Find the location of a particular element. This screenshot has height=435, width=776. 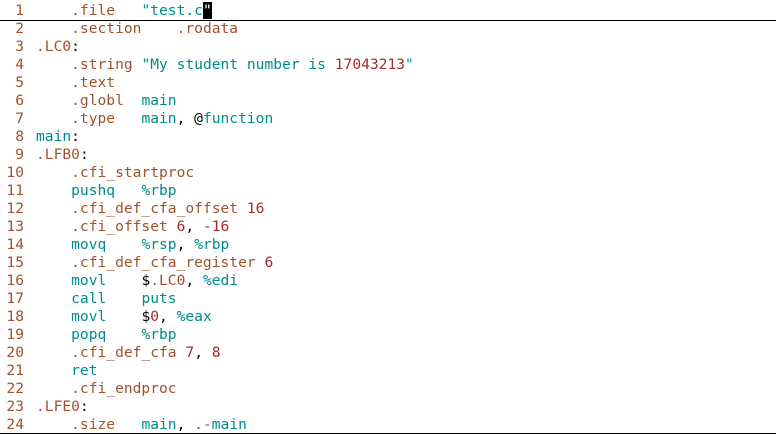

code-token: 6 is located at coordinates (269, 262).